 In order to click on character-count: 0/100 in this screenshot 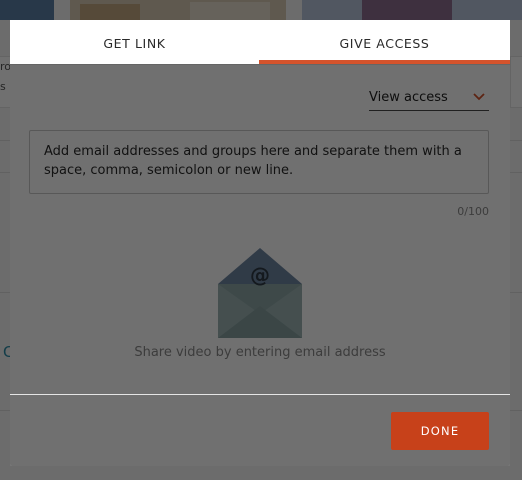, I will do `click(473, 211)`.